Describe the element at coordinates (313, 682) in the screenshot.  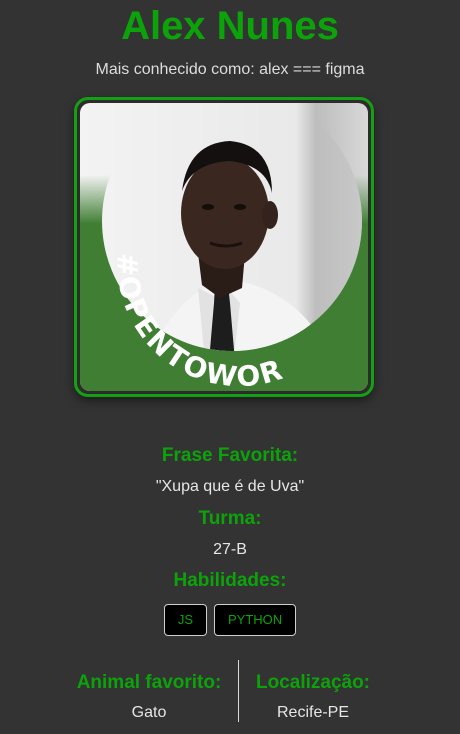
I see `location-label: Localização:` at that location.